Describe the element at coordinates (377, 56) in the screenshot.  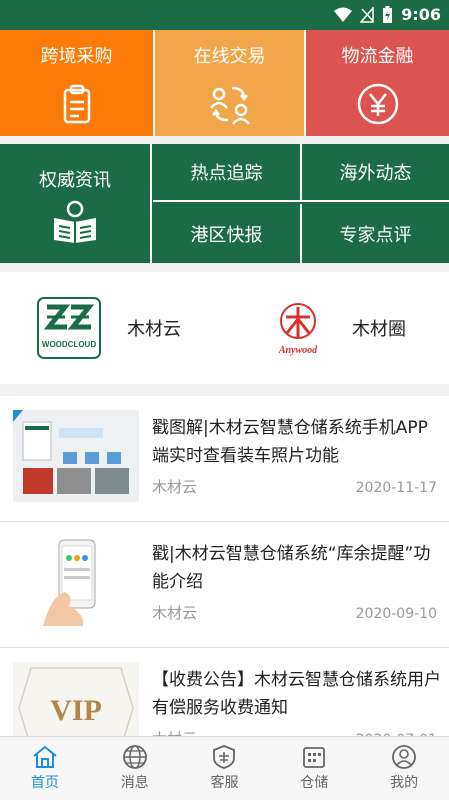
I see `tile-label: 物流金融` at that location.